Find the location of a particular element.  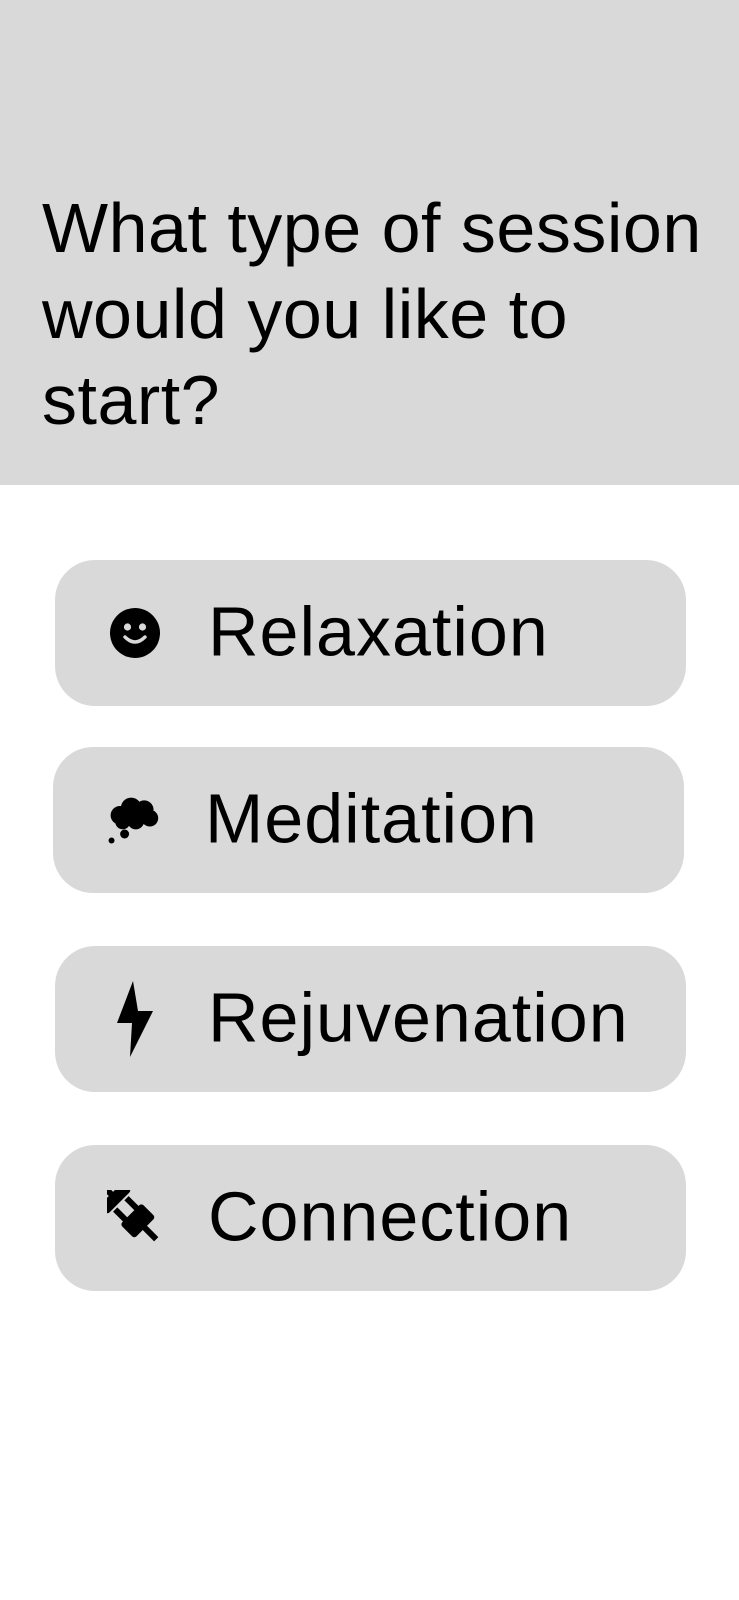

thought-cloud-icon is located at coordinates (133, 820).